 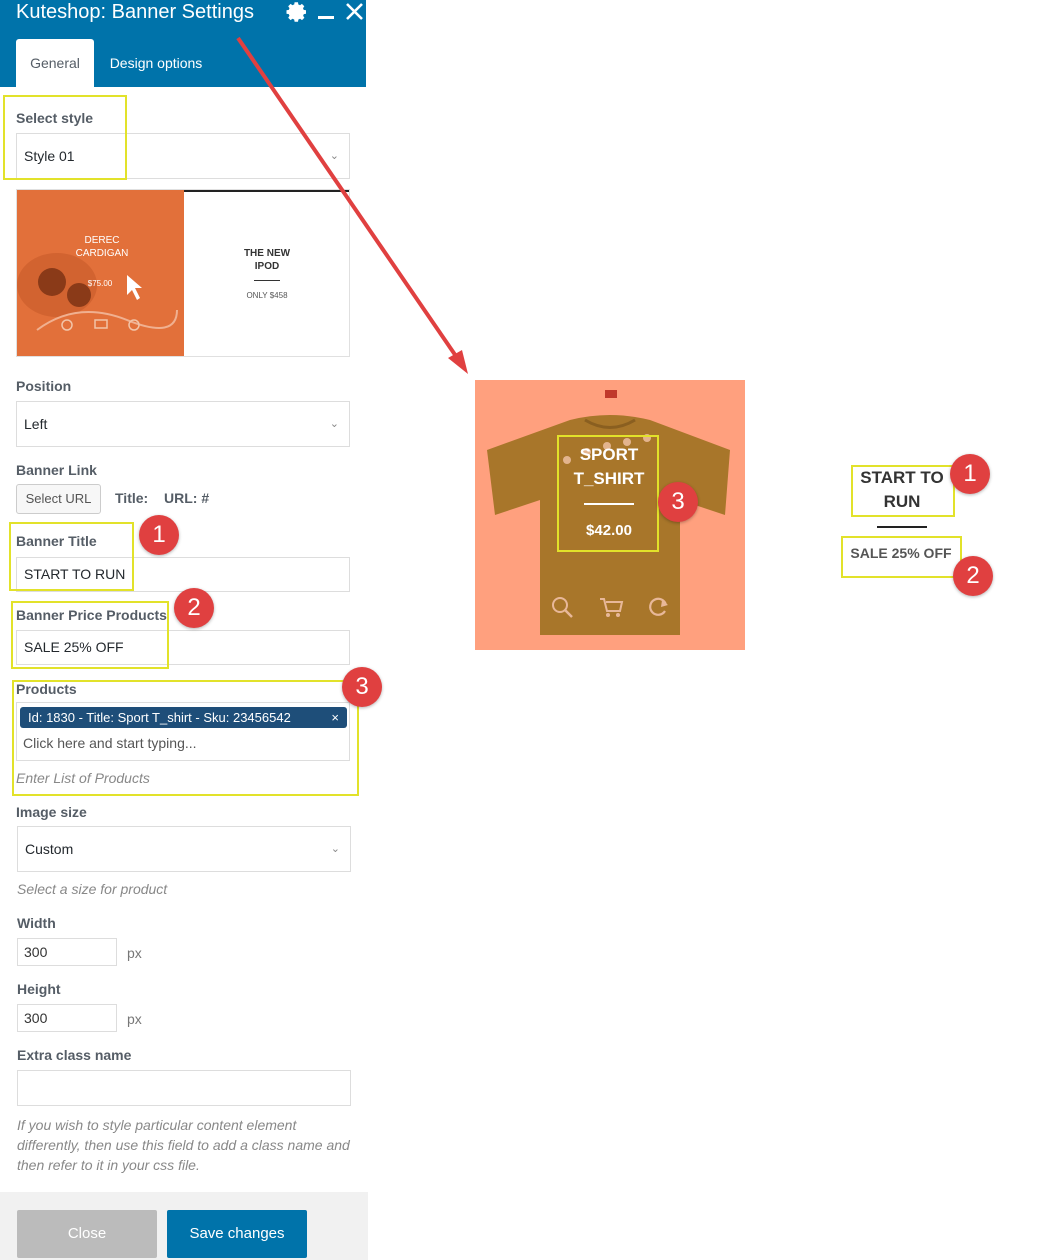 What do you see at coordinates (903, 491) in the screenshot?
I see `highlight-preview-title` at bounding box center [903, 491].